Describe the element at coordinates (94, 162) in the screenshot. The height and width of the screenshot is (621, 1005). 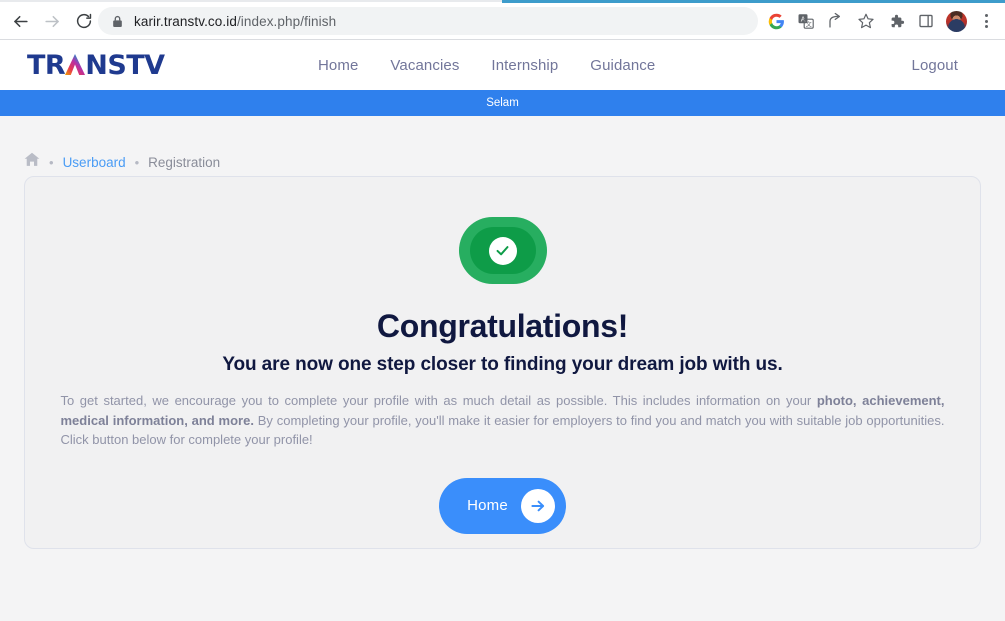
I see `breadcrumb-item-userboard: Userboard` at that location.